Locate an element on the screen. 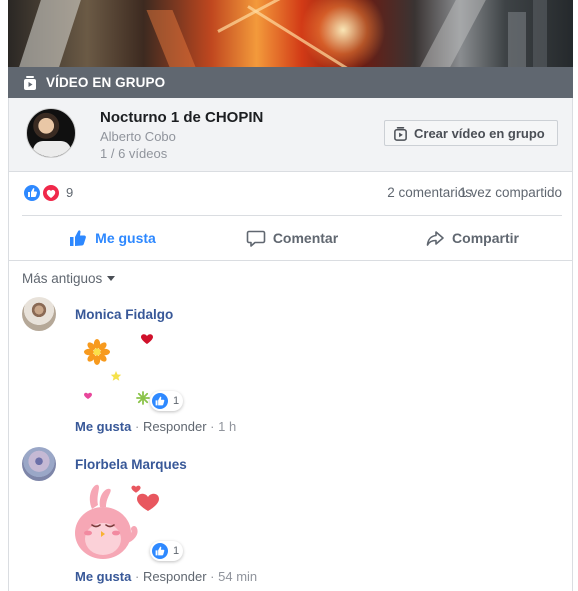 The image size is (578, 591). post-actions: Me gusta Comentar Compartir is located at coordinates (292, 238).